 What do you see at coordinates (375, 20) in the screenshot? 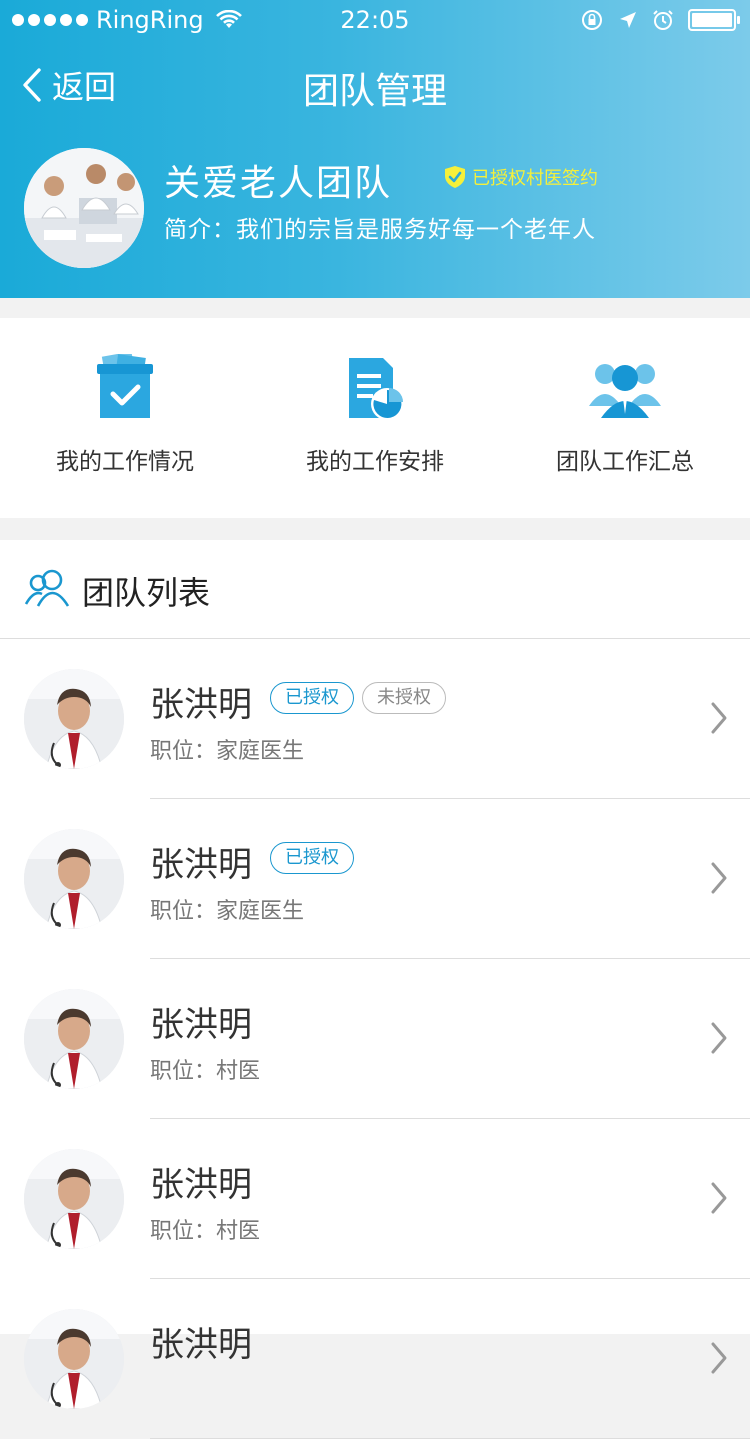
I see `status-bar: RingRing 22:05` at bounding box center [375, 20].